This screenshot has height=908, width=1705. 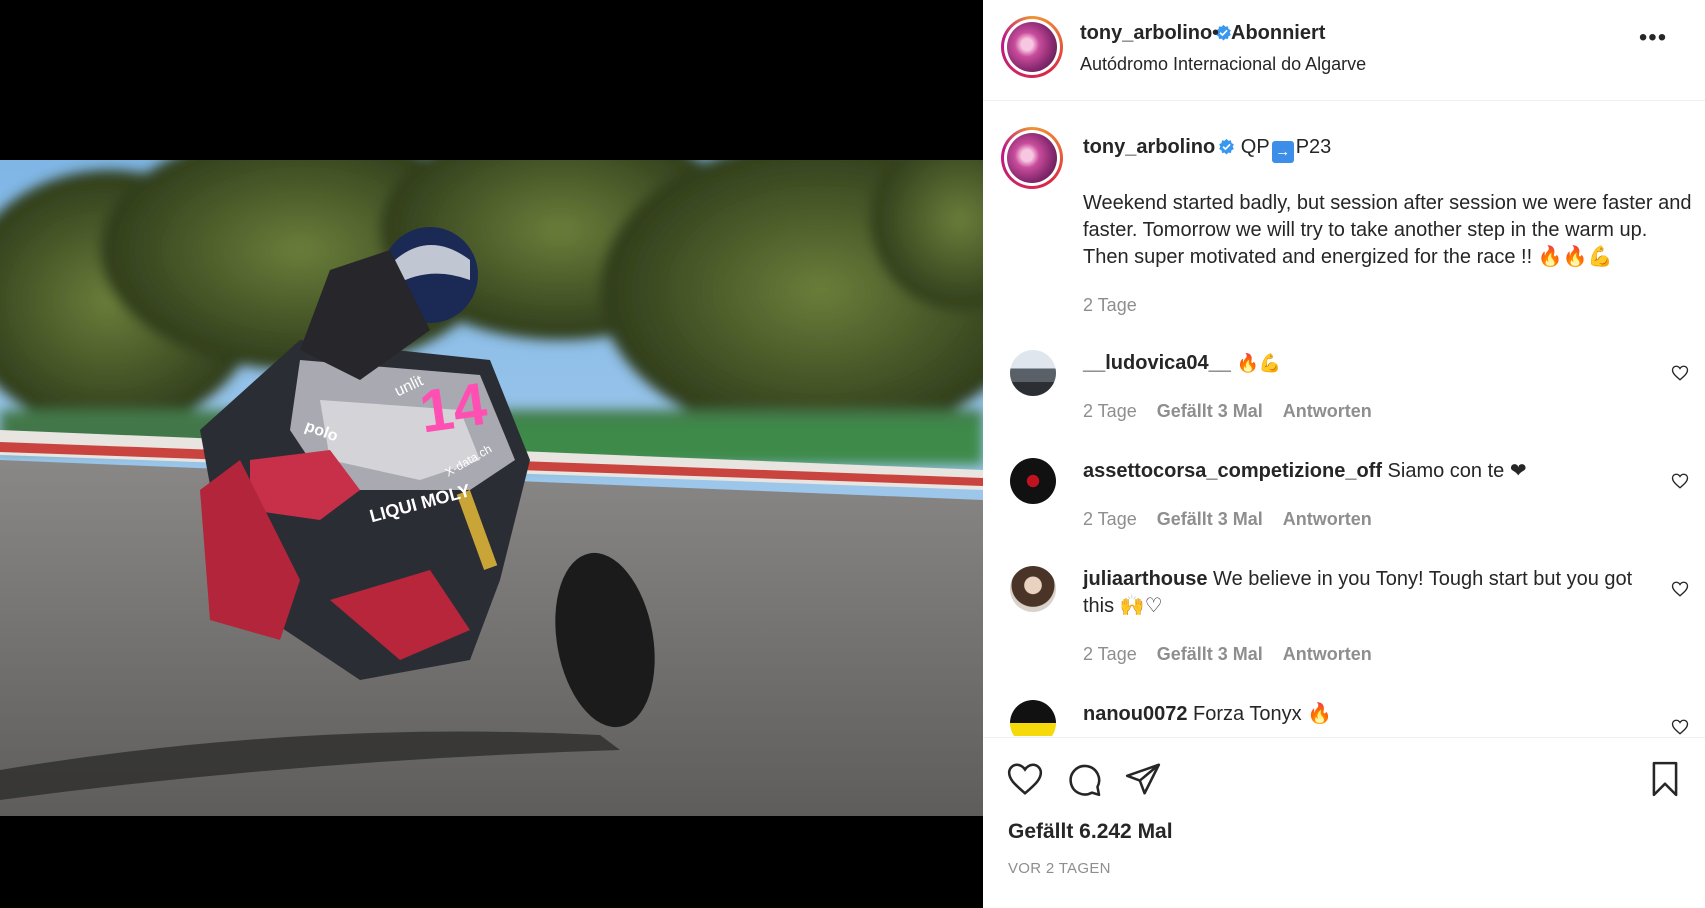 I want to click on author-username: tony_arbolino, so click(x=1156, y=33).